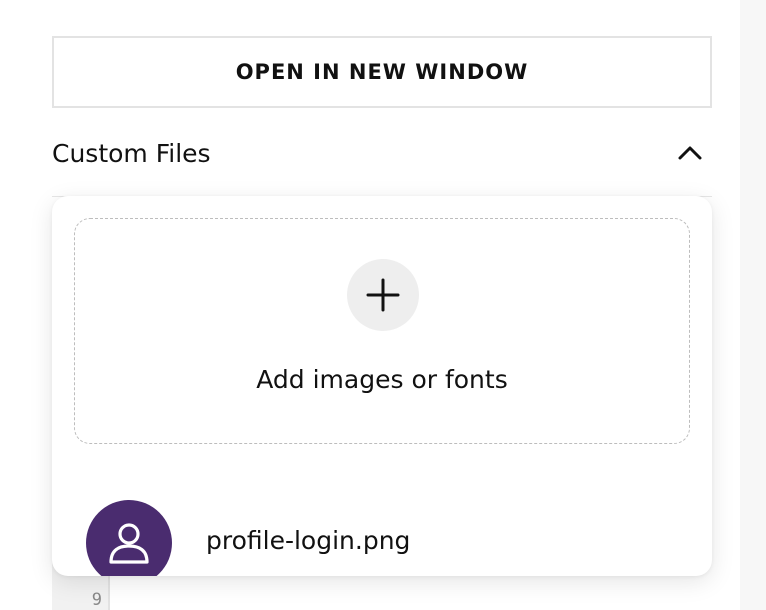 The width and height of the screenshot is (766, 610). What do you see at coordinates (308, 540) in the screenshot?
I see `file-name: profile-login.png` at bounding box center [308, 540].